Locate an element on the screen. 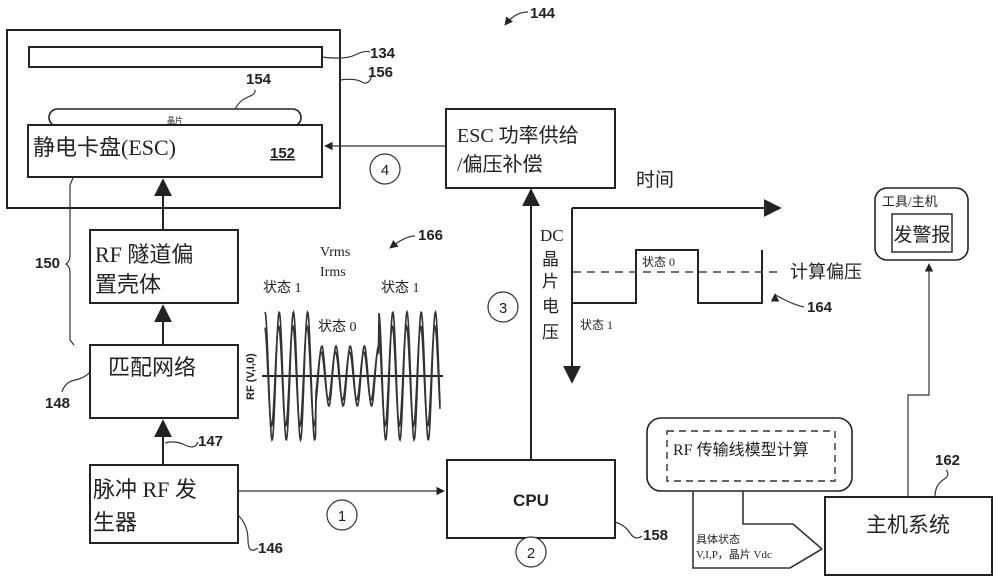 The image size is (1000, 583). irms-label: Irms is located at coordinates (333, 272).